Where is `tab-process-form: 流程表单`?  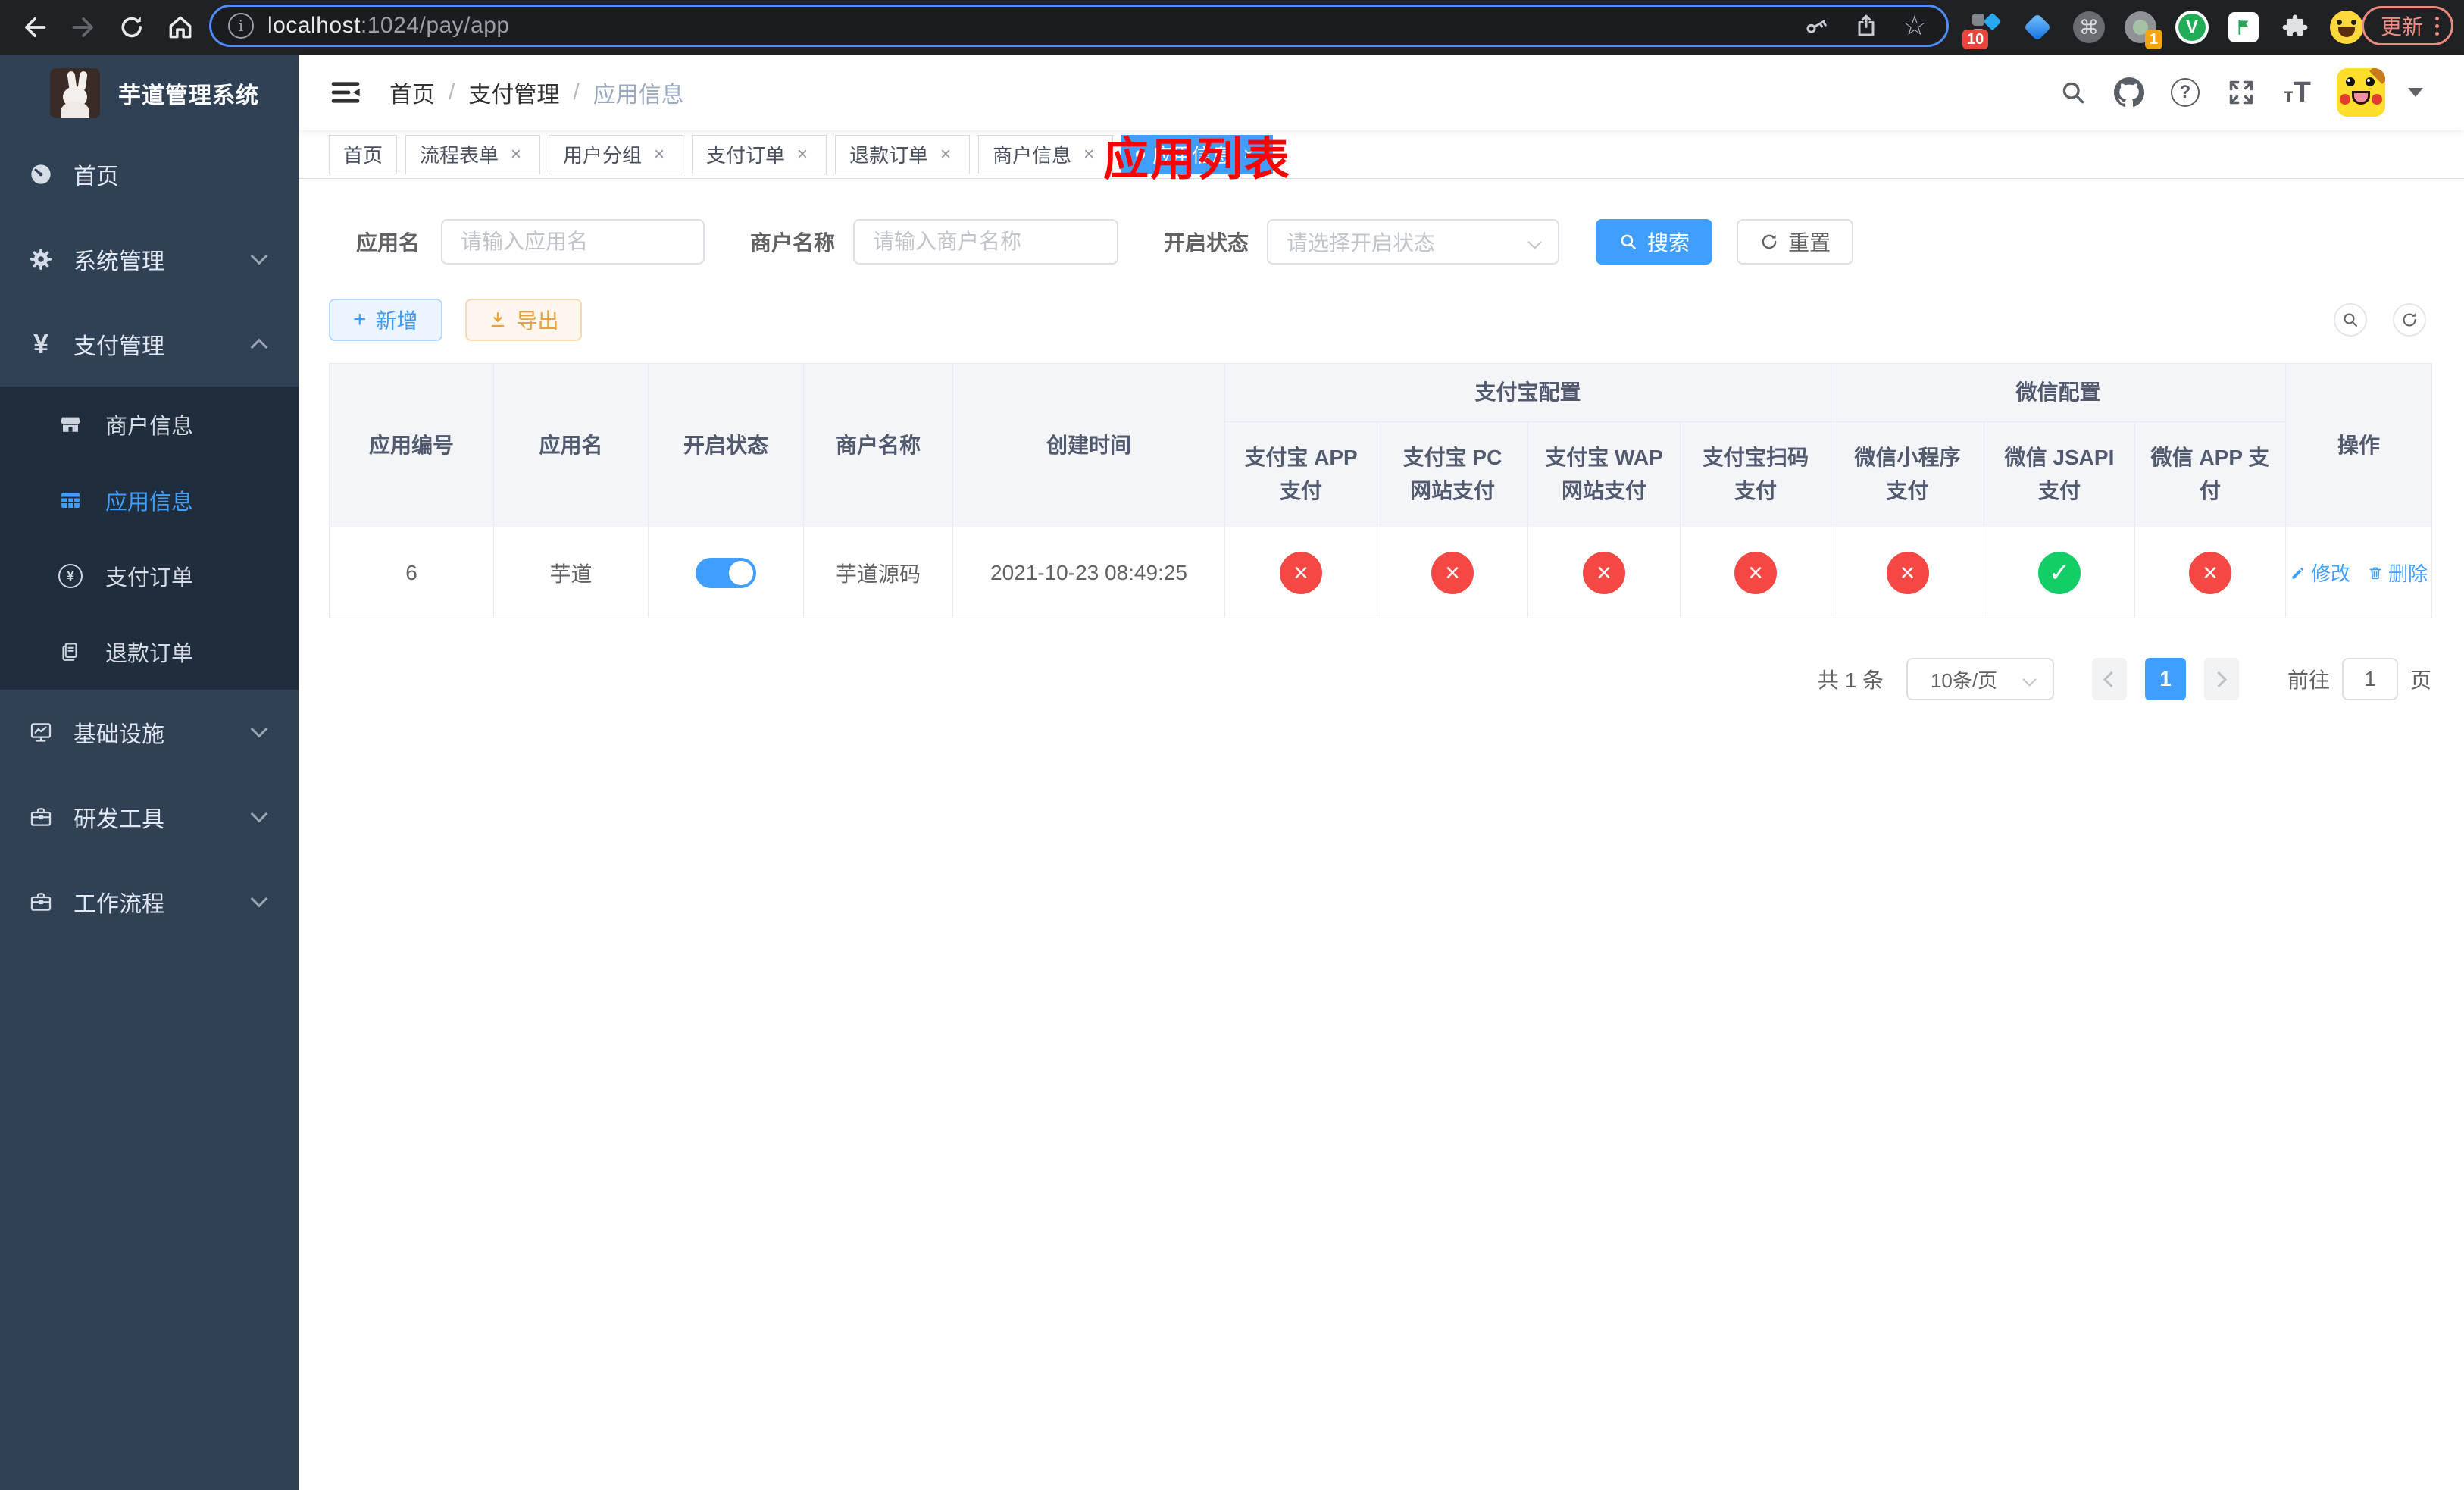
tab-process-form: 流程表单 is located at coordinates (473, 154).